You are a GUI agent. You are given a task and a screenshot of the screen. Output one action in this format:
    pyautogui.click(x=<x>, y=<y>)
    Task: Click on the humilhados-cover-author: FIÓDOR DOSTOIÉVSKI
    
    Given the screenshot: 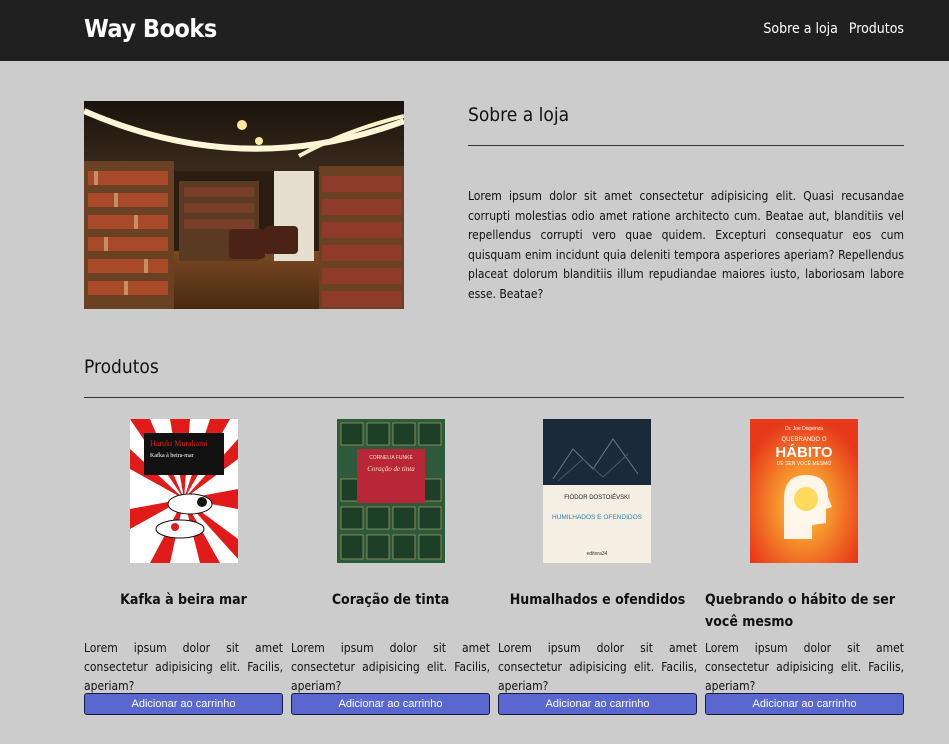 What is the action you would take?
    pyautogui.click(x=597, y=497)
    